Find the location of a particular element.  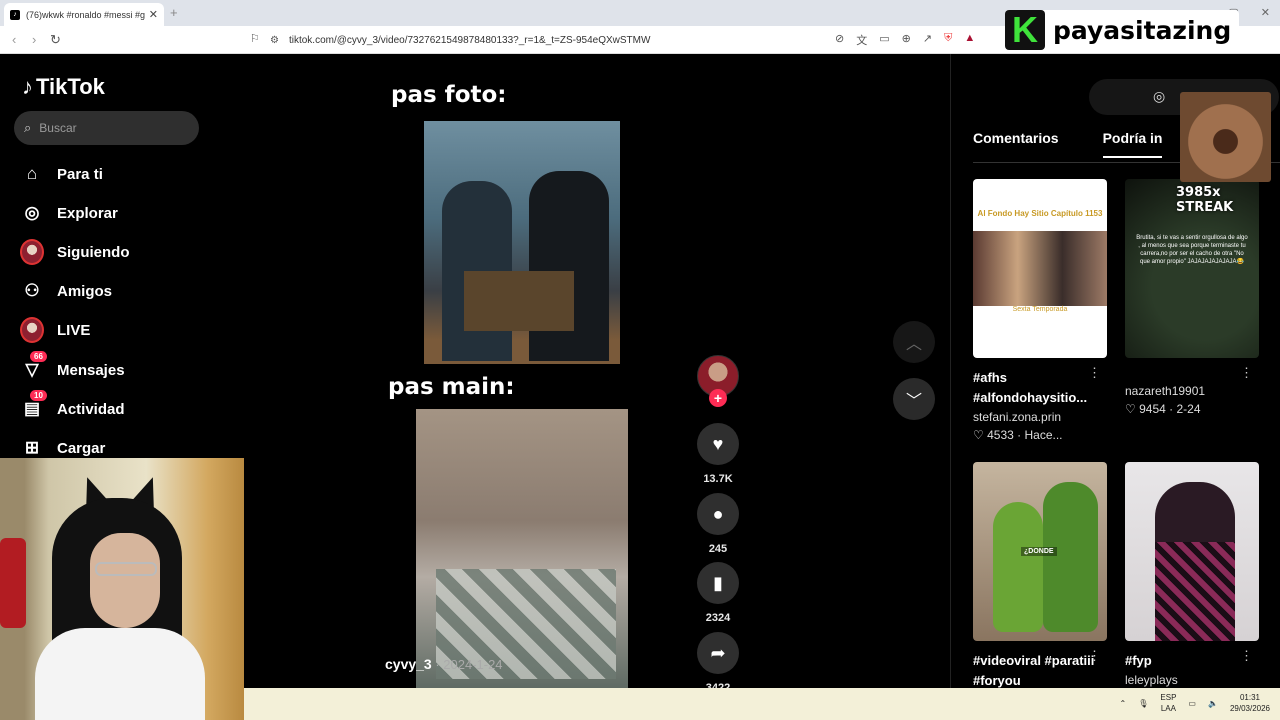

site-info-icon: ⚙ is located at coordinates (274, 40).